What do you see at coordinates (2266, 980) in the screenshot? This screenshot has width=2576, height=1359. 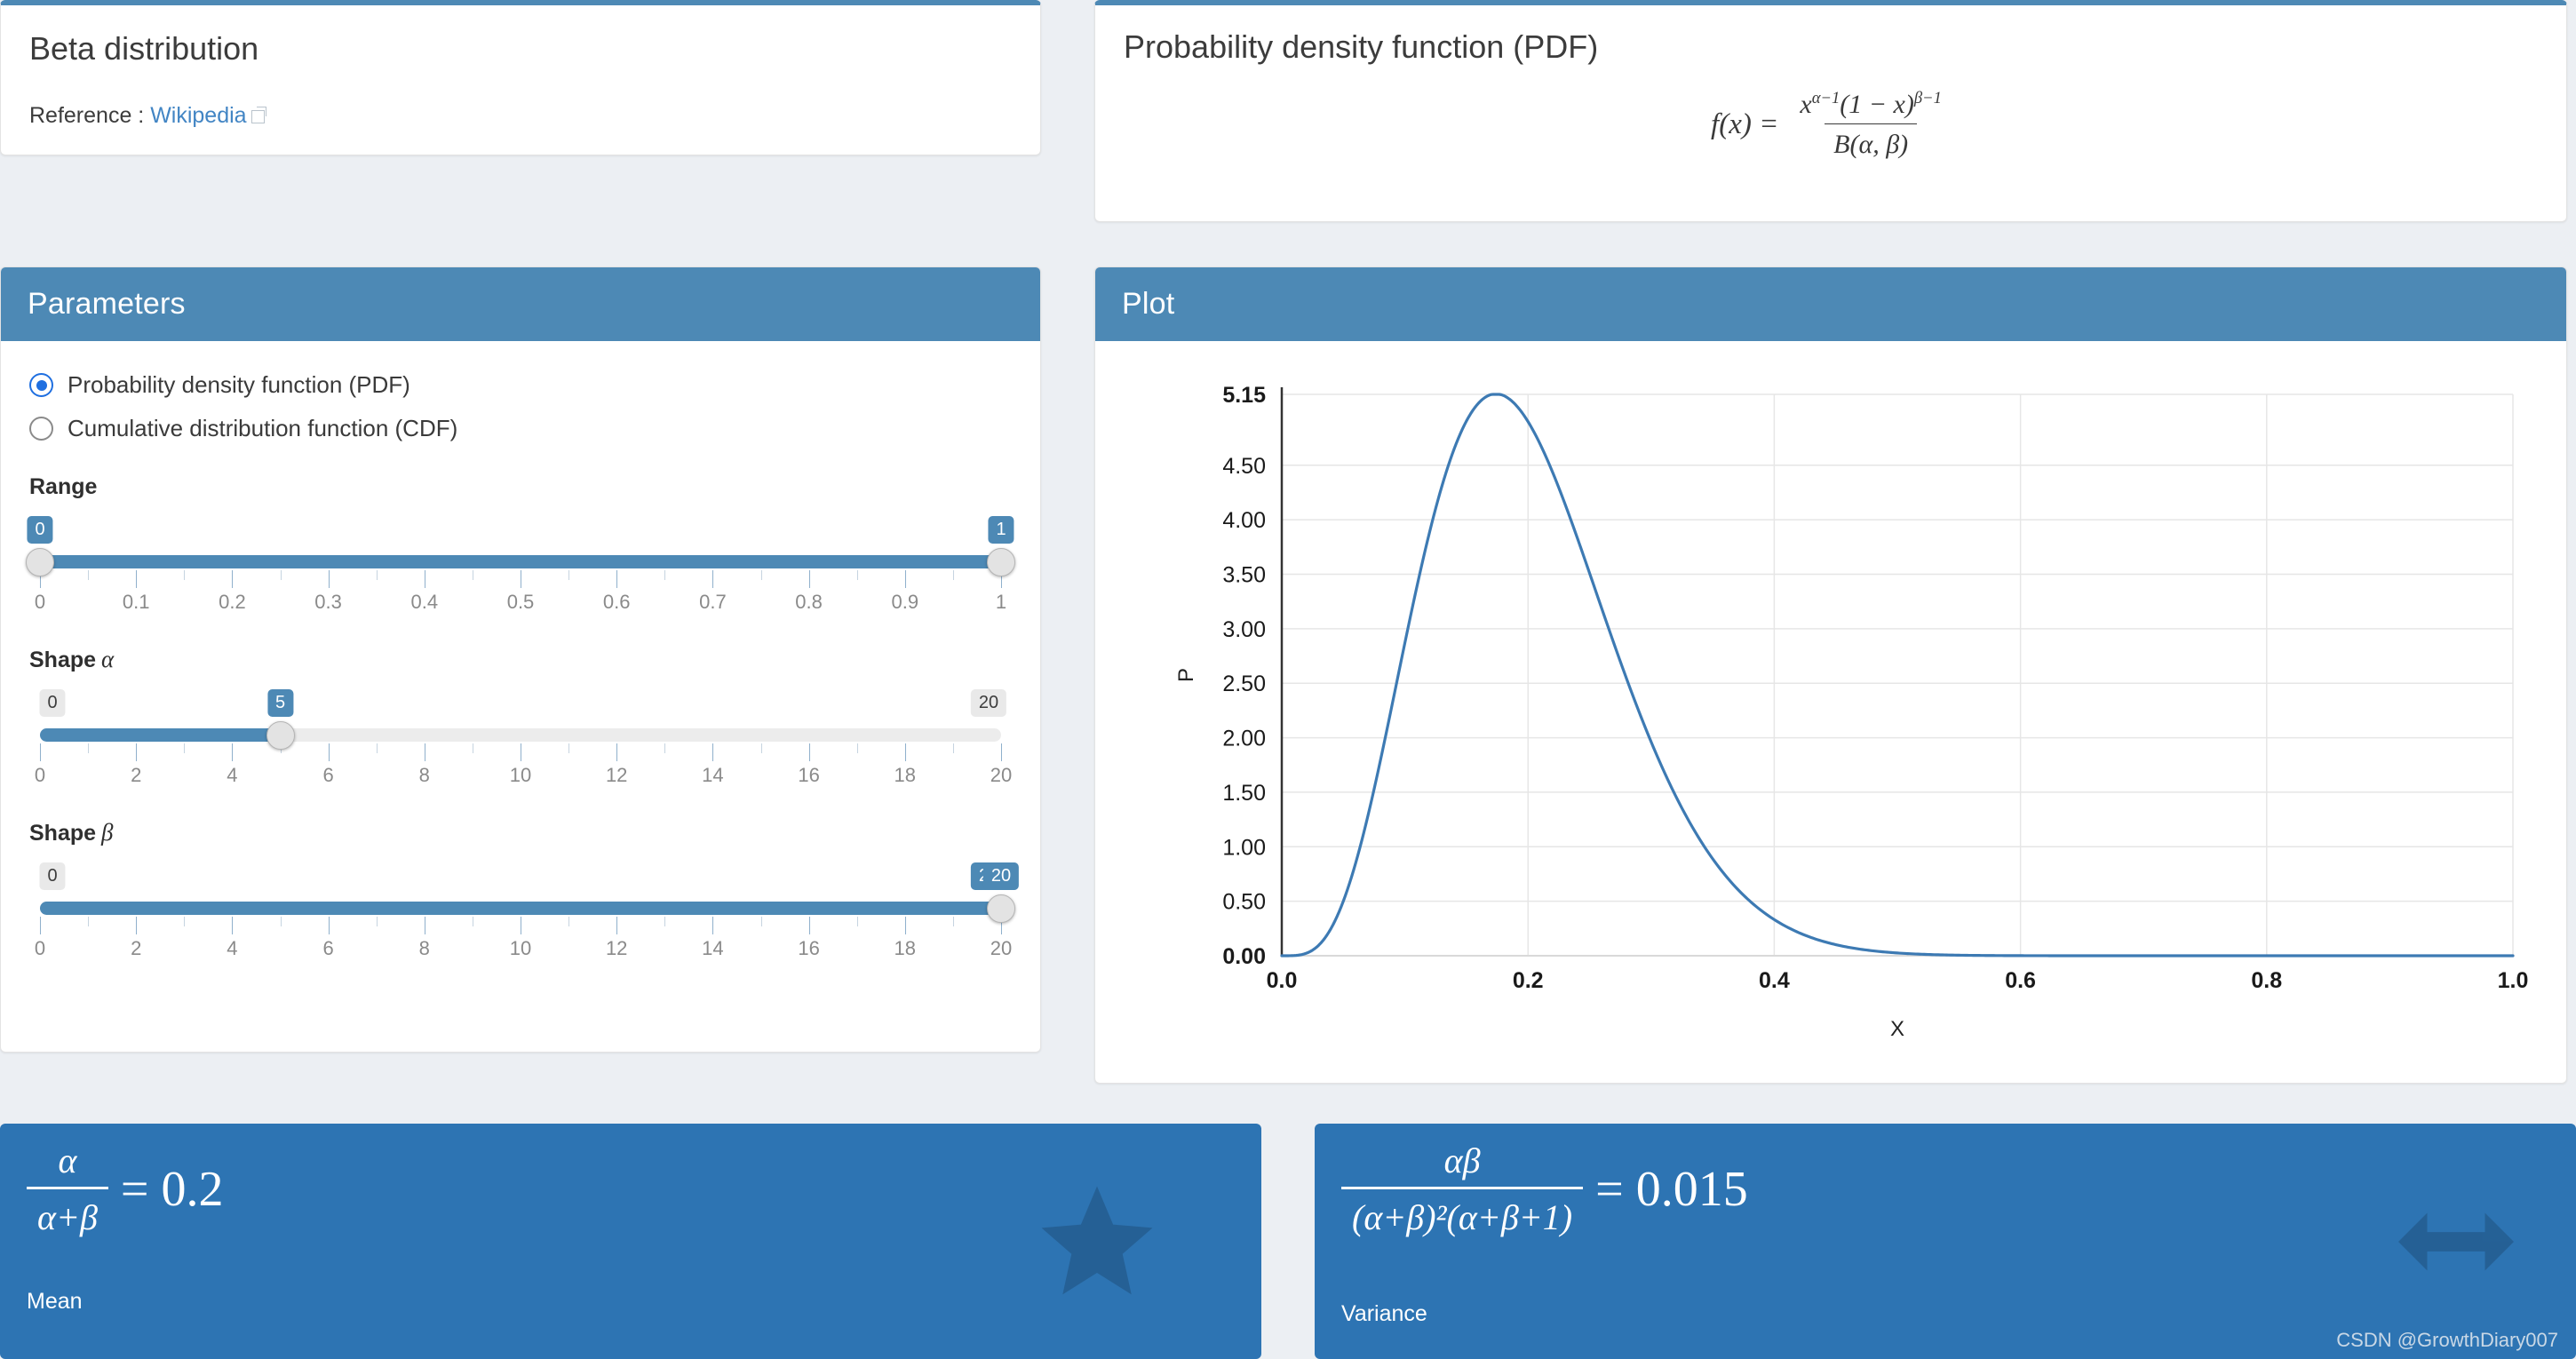 I see `chart-x-tick-label: 0.8` at bounding box center [2266, 980].